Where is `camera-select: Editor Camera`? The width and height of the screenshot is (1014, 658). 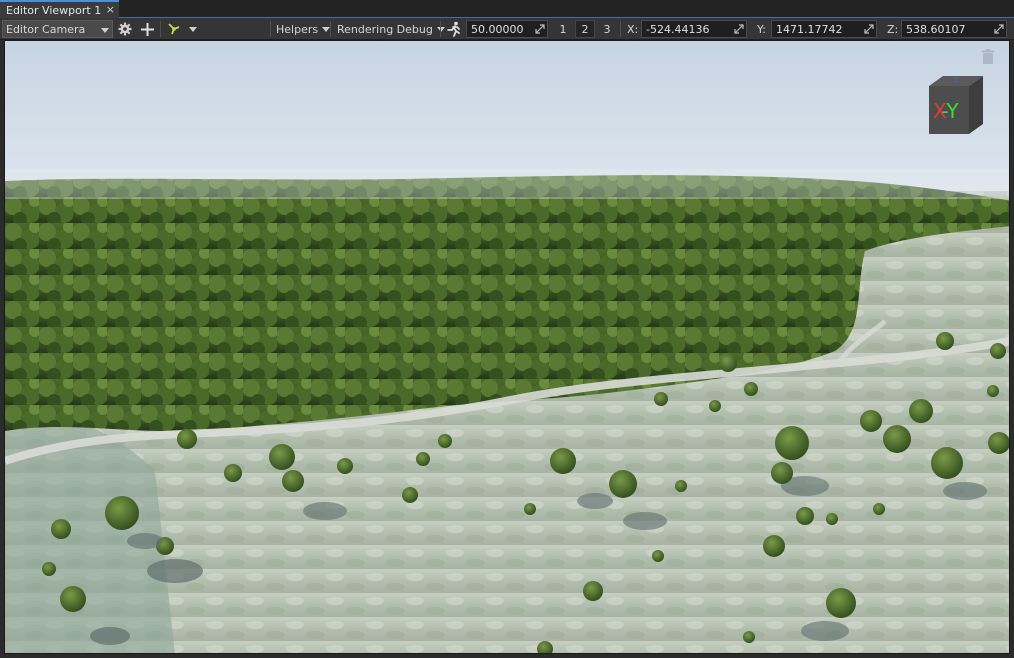
camera-select: Editor Camera is located at coordinates (57, 29).